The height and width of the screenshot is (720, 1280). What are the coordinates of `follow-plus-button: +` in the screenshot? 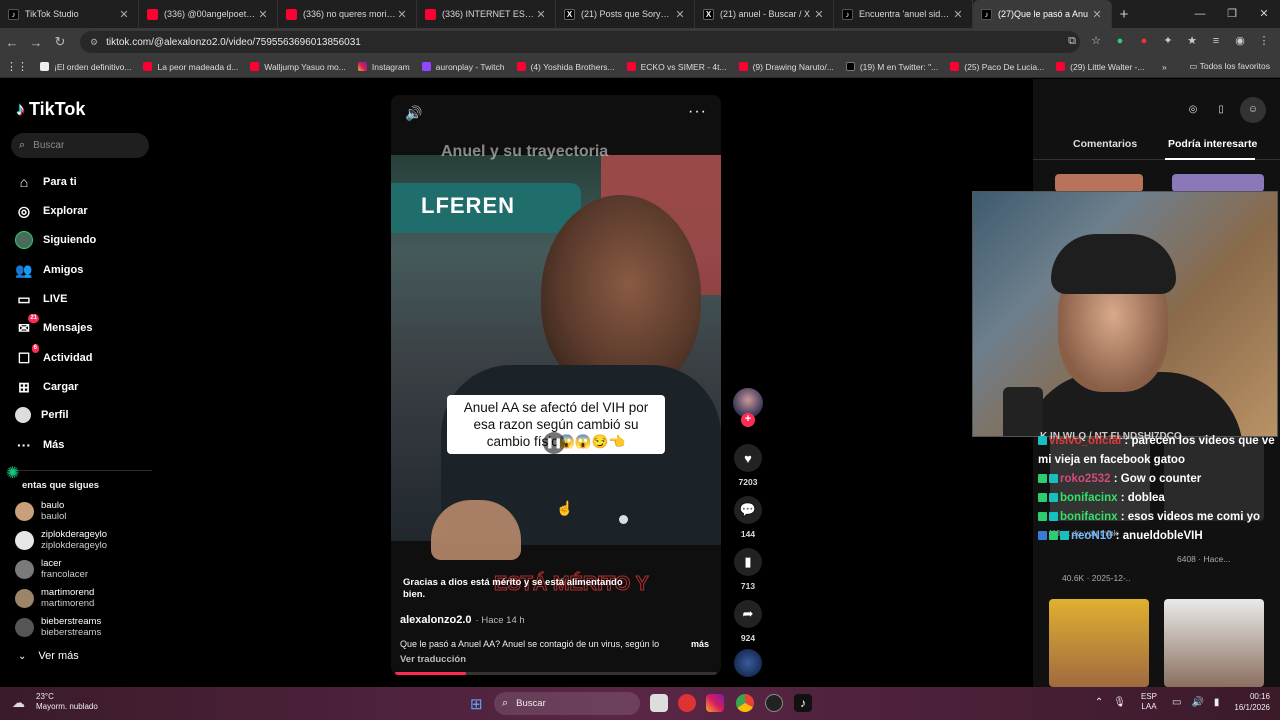 It's located at (748, 420).